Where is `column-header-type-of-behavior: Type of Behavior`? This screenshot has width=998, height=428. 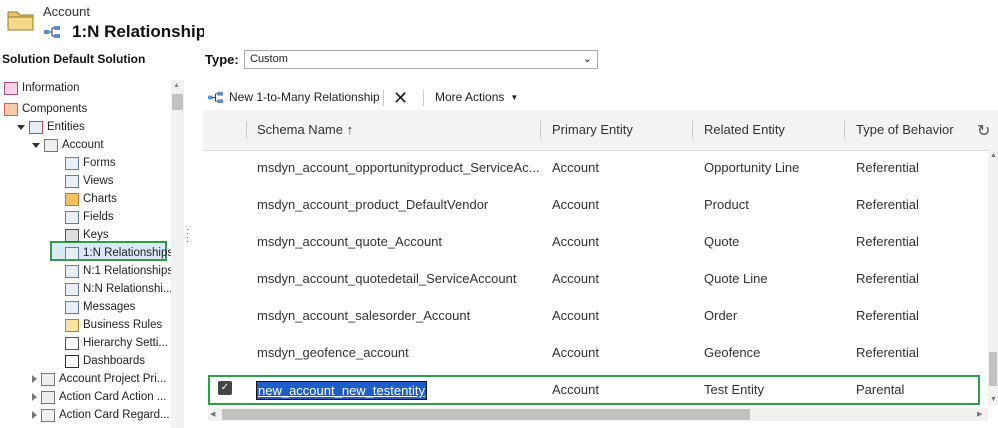
column-header-type-of-behavior: Type of Behavior is located at coordinates (905, 129).